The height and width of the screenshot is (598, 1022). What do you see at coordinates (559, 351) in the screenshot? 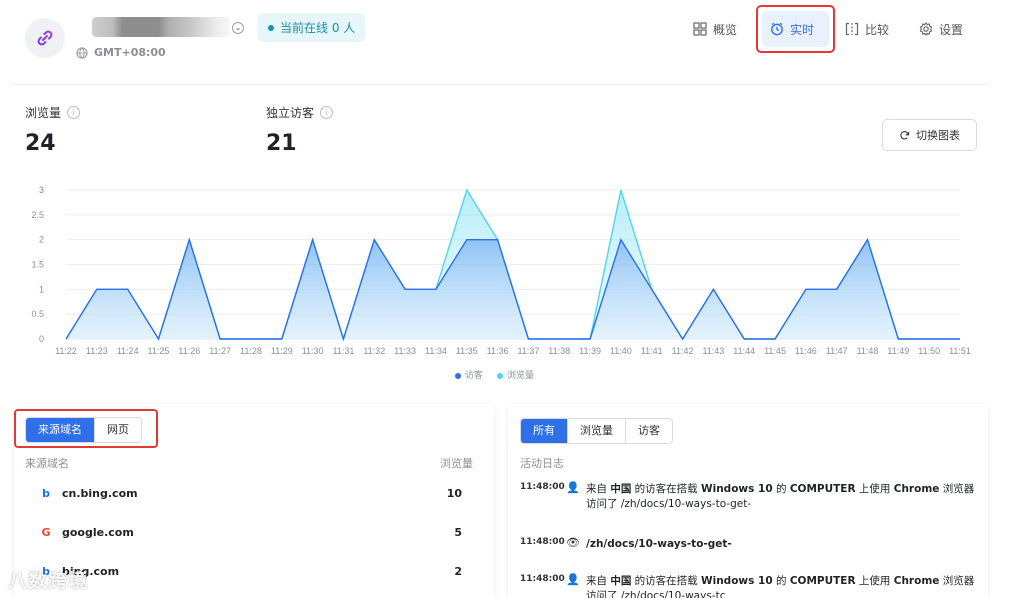
I see `x-tick-label: 11:38` at bounding box center [559, 351].